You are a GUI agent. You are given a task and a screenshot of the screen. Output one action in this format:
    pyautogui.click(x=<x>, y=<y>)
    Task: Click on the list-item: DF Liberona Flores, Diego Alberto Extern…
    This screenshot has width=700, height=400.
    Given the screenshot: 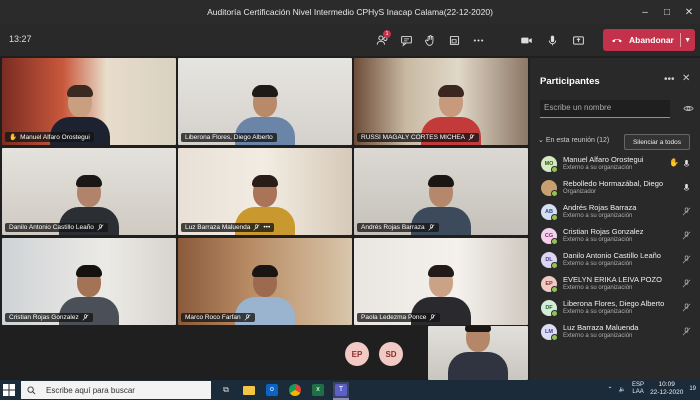 What is the action you would take?
    pyautogui.click(x=615, y=308)
    